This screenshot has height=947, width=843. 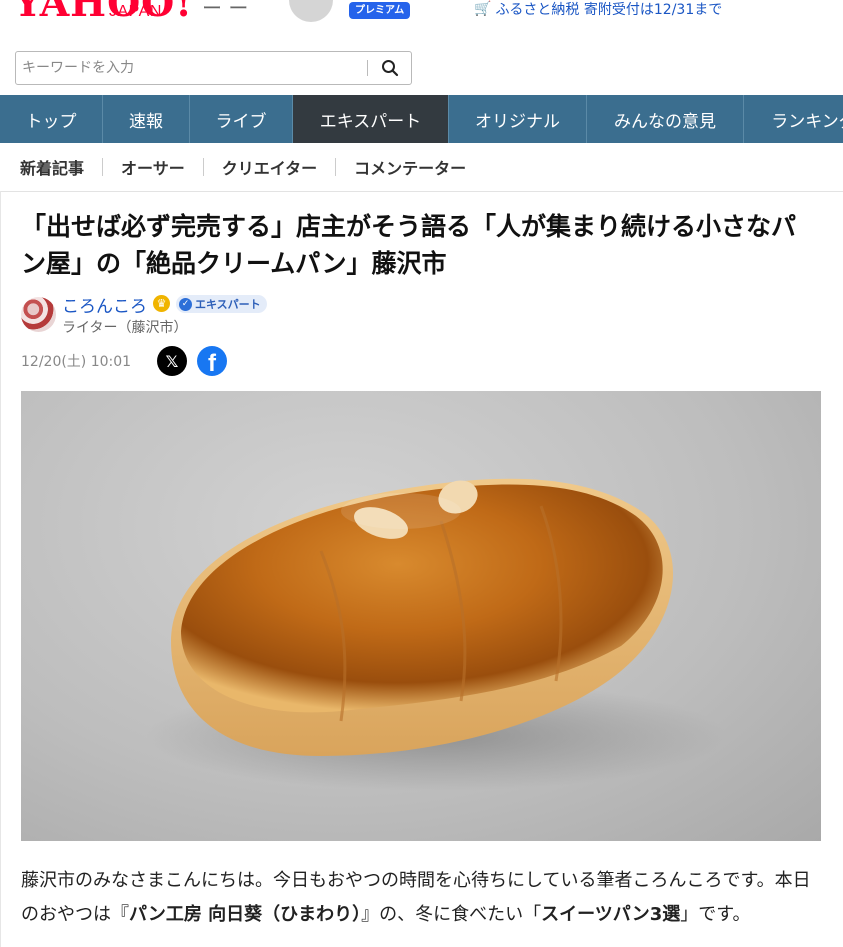 What do you see at coordinates (518, 119) in the screenshot?
I see `tab-original: オリジナル` at bounding box center [518, 119].